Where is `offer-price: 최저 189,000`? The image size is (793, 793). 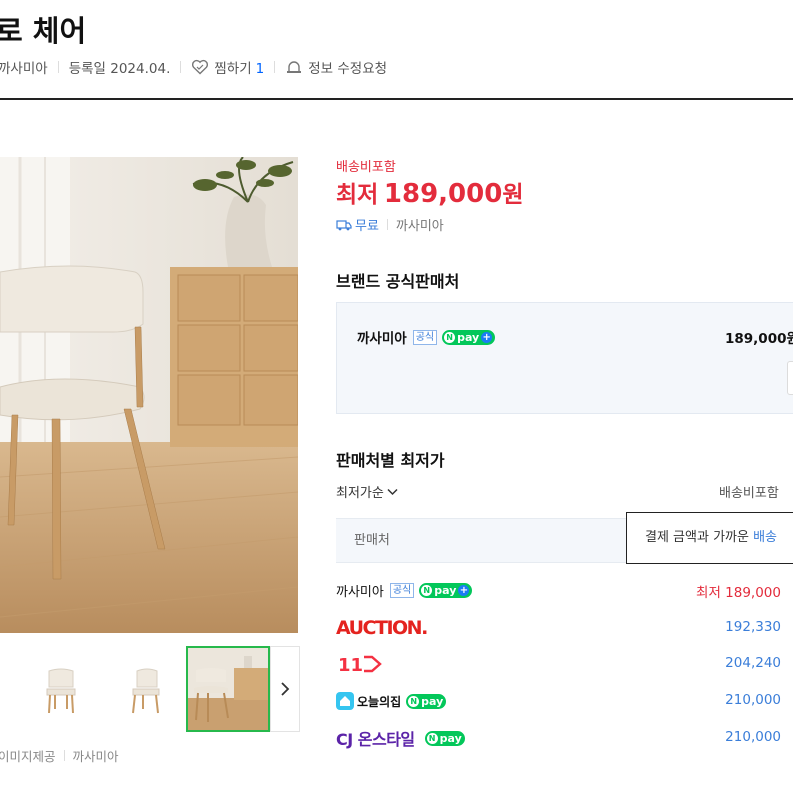
offer-price: 최저 189,000 is located at coordinates (738, 593).